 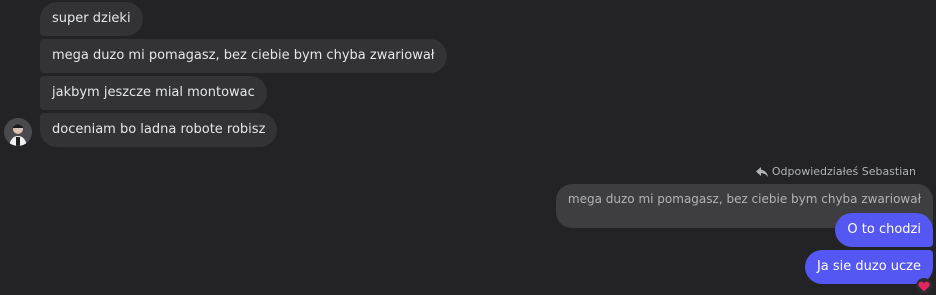 What do you see at coordinates (868, 267) in the screenshot?
I see `outgoing-message: Ja sie duzo ucze` at bounding box center [868, 267].